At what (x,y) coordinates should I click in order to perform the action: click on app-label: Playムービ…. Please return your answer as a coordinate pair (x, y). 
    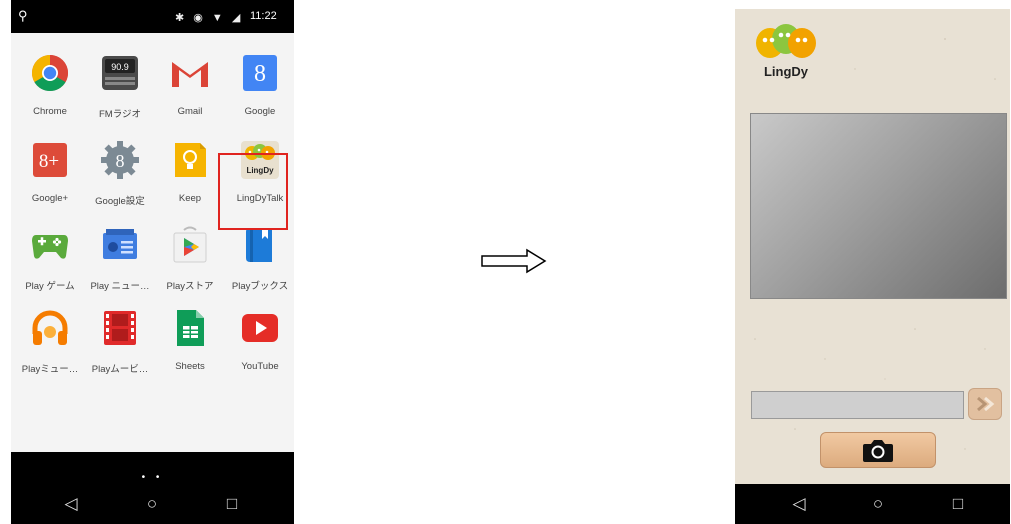
    Looking at the image, I should click on (120, 369).